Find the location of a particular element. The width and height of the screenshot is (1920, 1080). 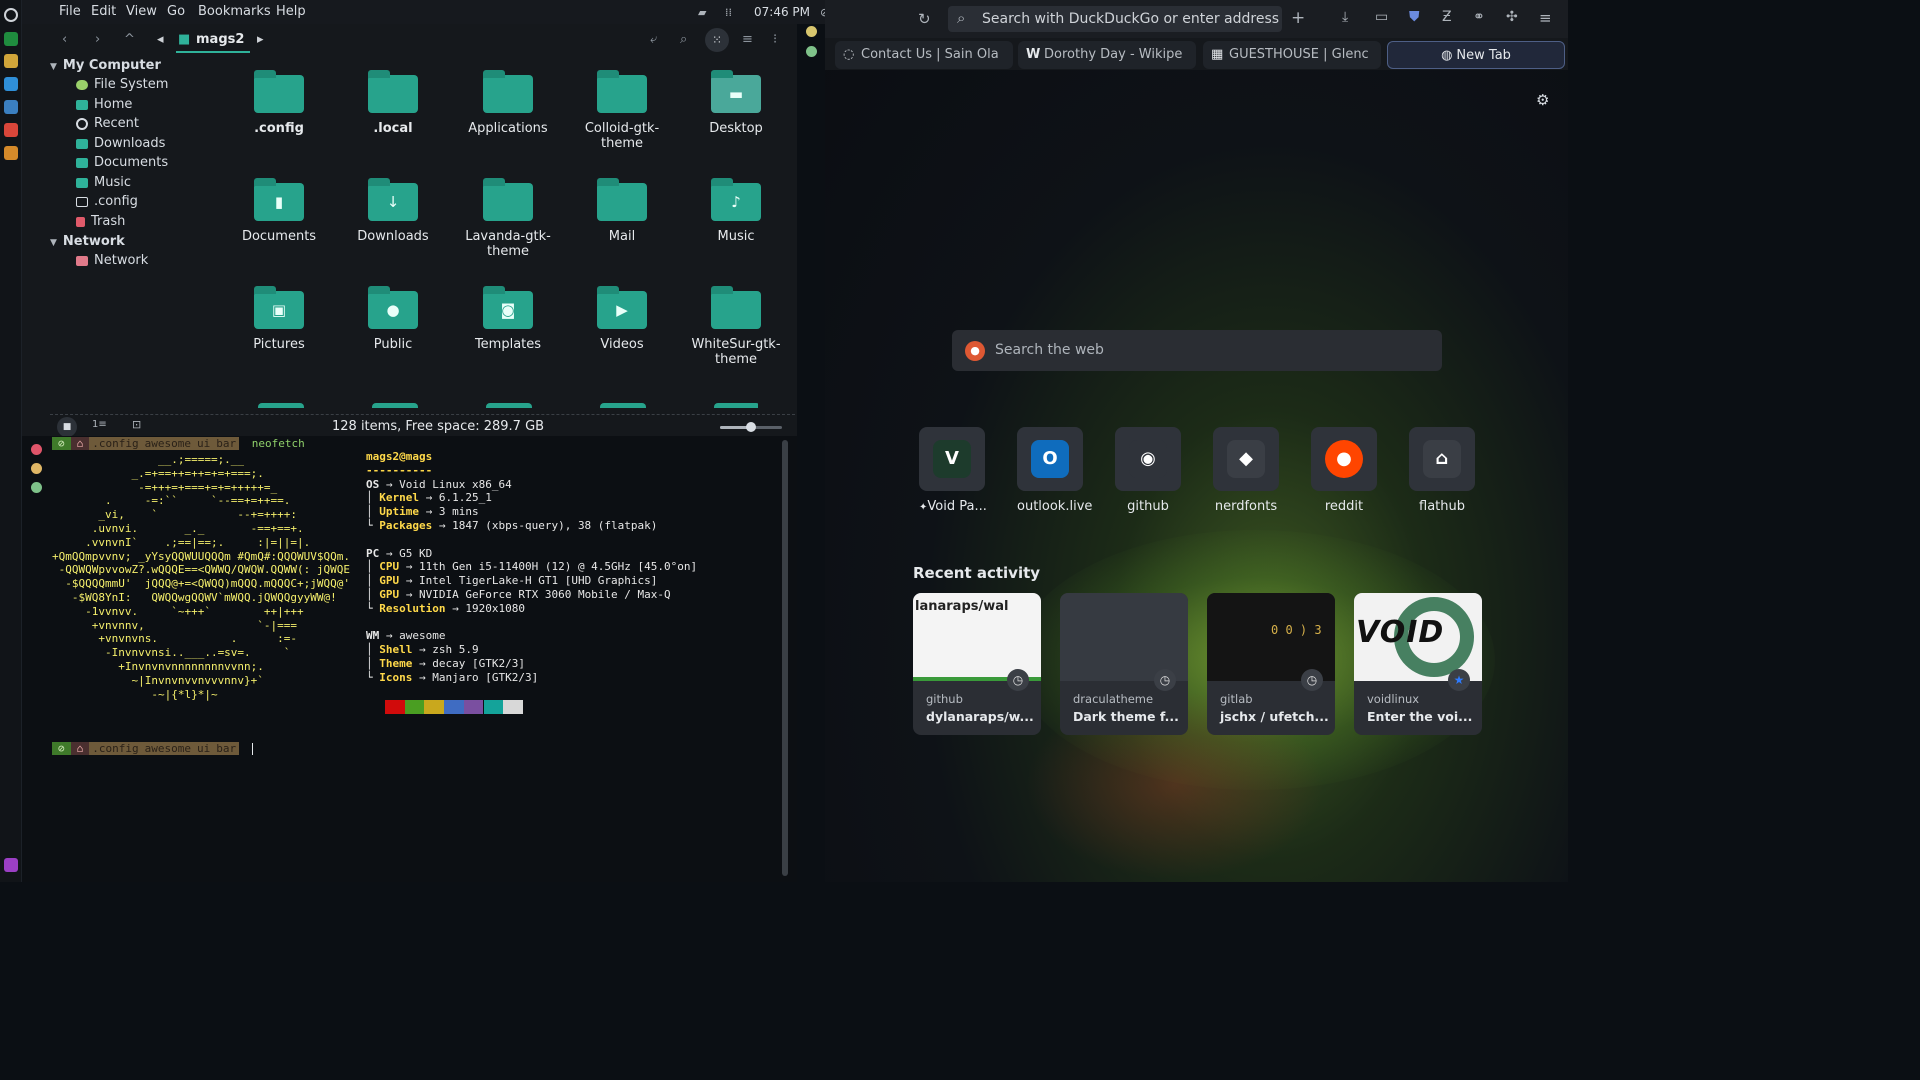

downloads-icon: ⤓ is located at coordinates (1345, 17).